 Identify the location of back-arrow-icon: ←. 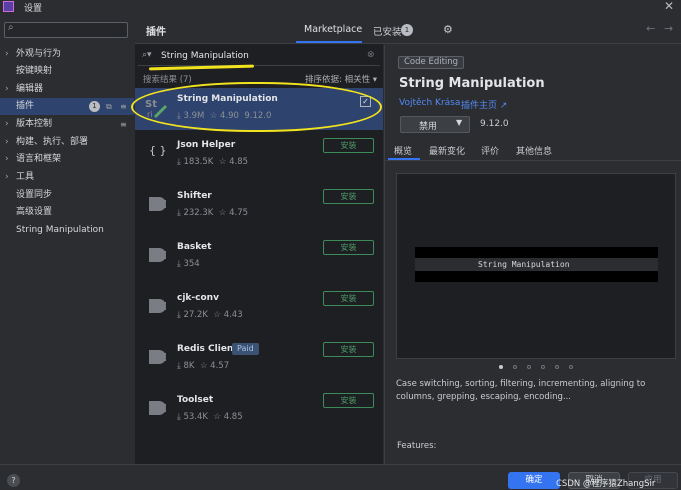
(650, 28).